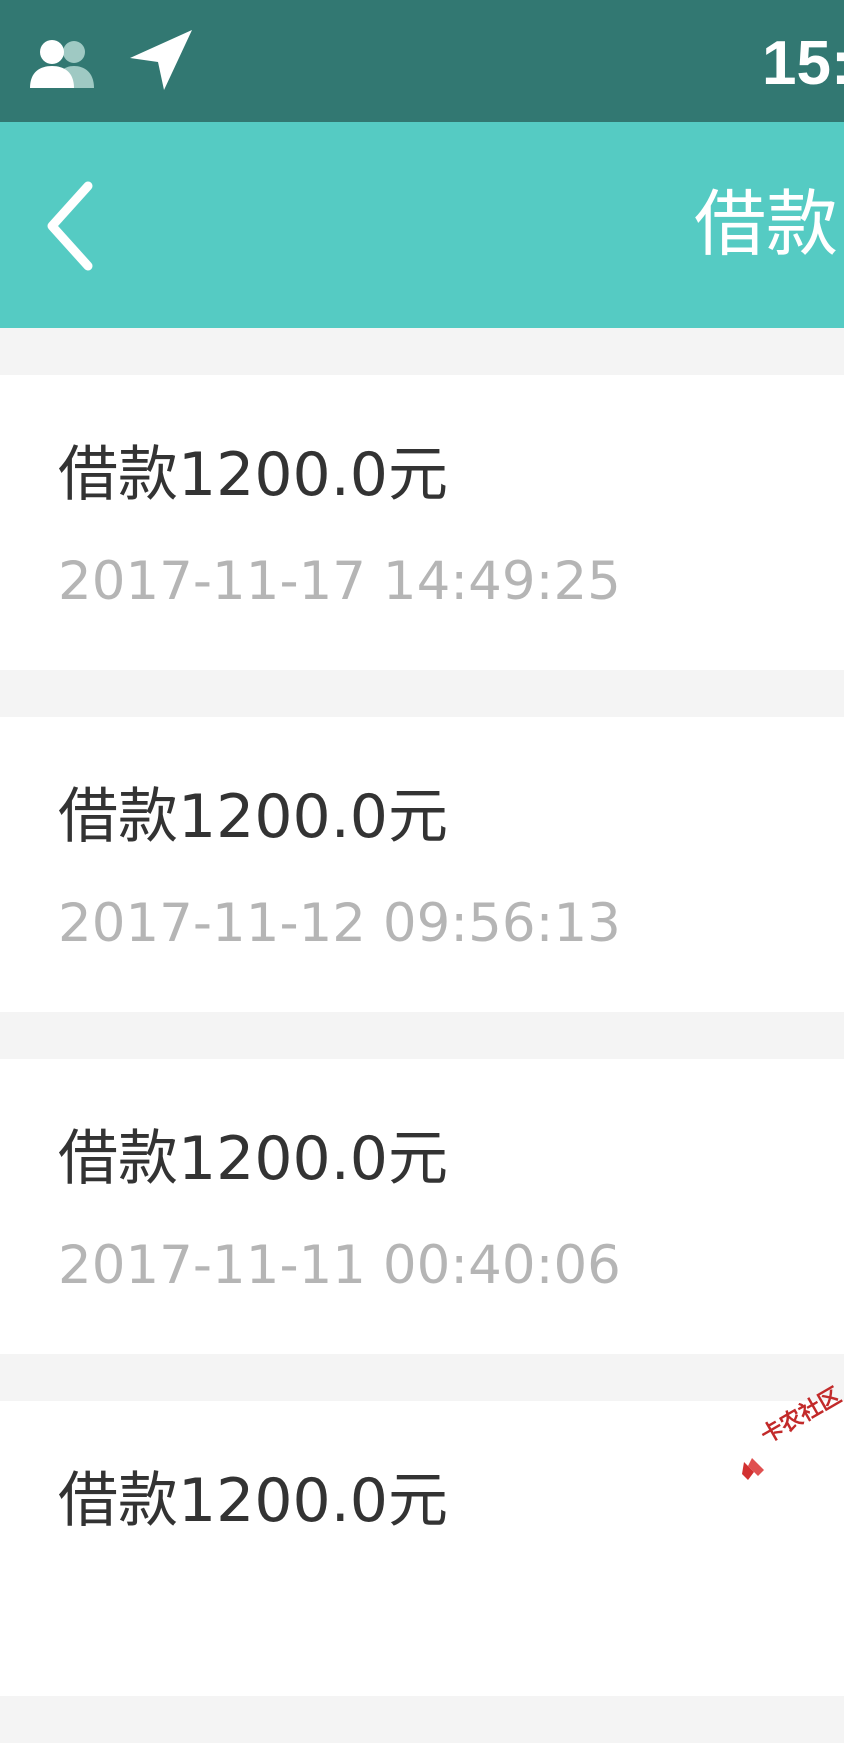 The width and height of the screenshot is (844, 1743). Describe the element at coordinates (161, 60) in the screenshot. I see `location-arrow-icon` at that location.